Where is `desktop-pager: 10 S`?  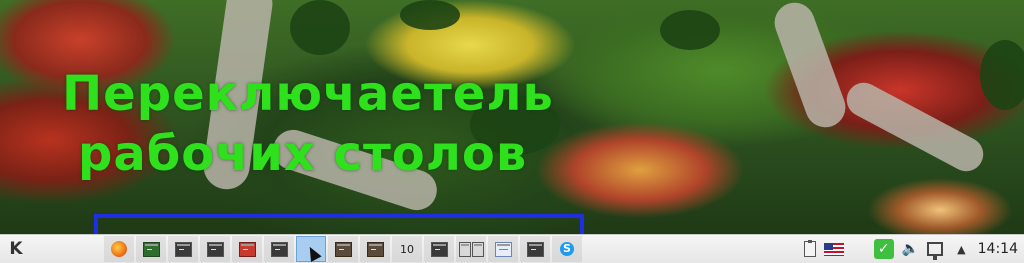 desktop-pager: 10 S is located at coordinates (343, 249).